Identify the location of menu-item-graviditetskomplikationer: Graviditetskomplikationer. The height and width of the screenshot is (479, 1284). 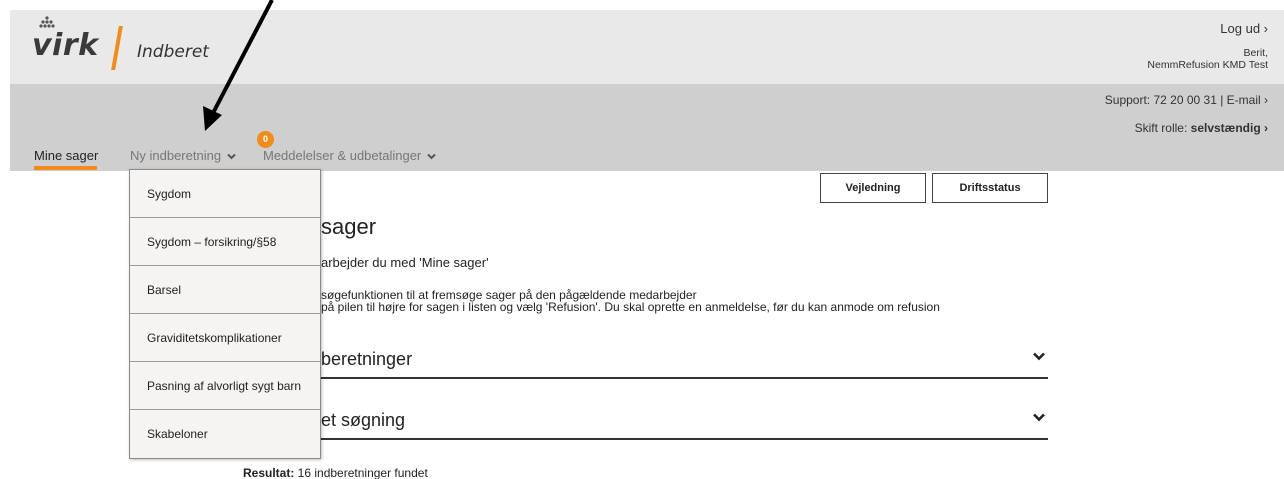
(225, 338).